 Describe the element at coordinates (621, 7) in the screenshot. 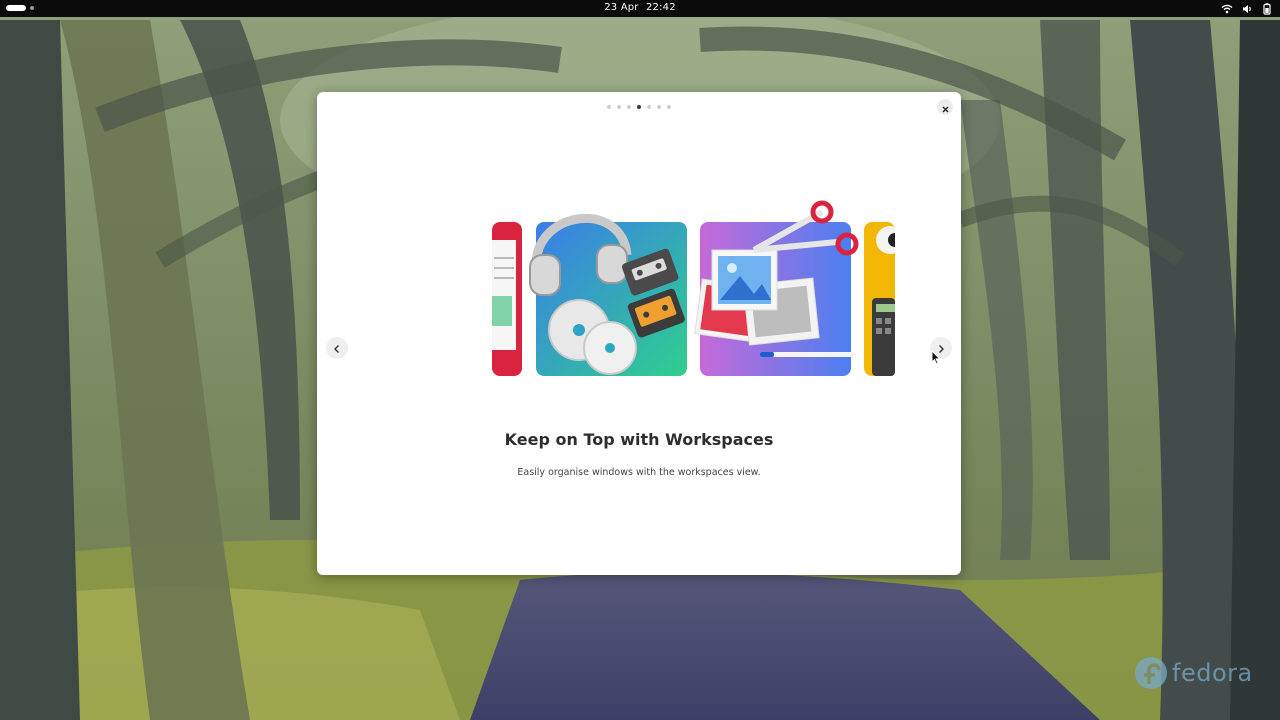

I see `clock-date: 23 Apr` at that location.